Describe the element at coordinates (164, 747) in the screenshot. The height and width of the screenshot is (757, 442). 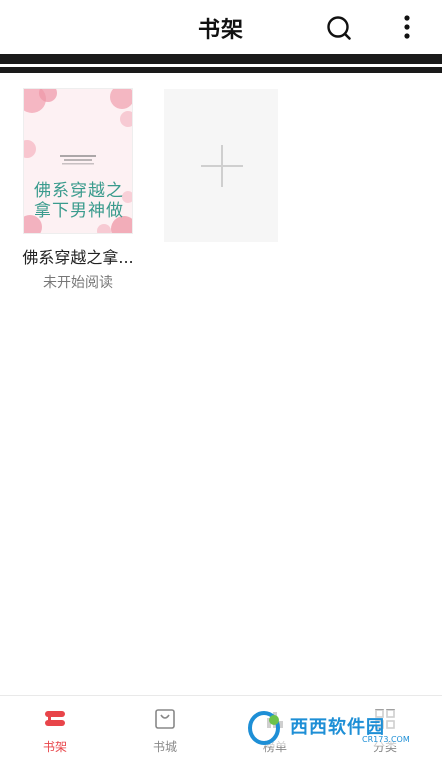
I see `nav-label-bookstore: 书城` at that location.